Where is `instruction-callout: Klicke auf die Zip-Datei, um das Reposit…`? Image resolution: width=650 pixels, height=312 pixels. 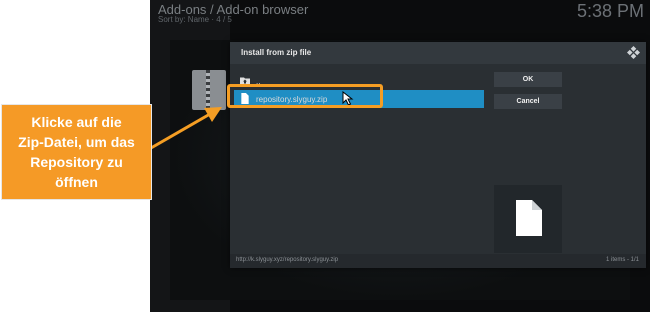
instruction-callout: Klicke auf die Zip-Datei, um das Reposit… is located at coordinates (76, 152).